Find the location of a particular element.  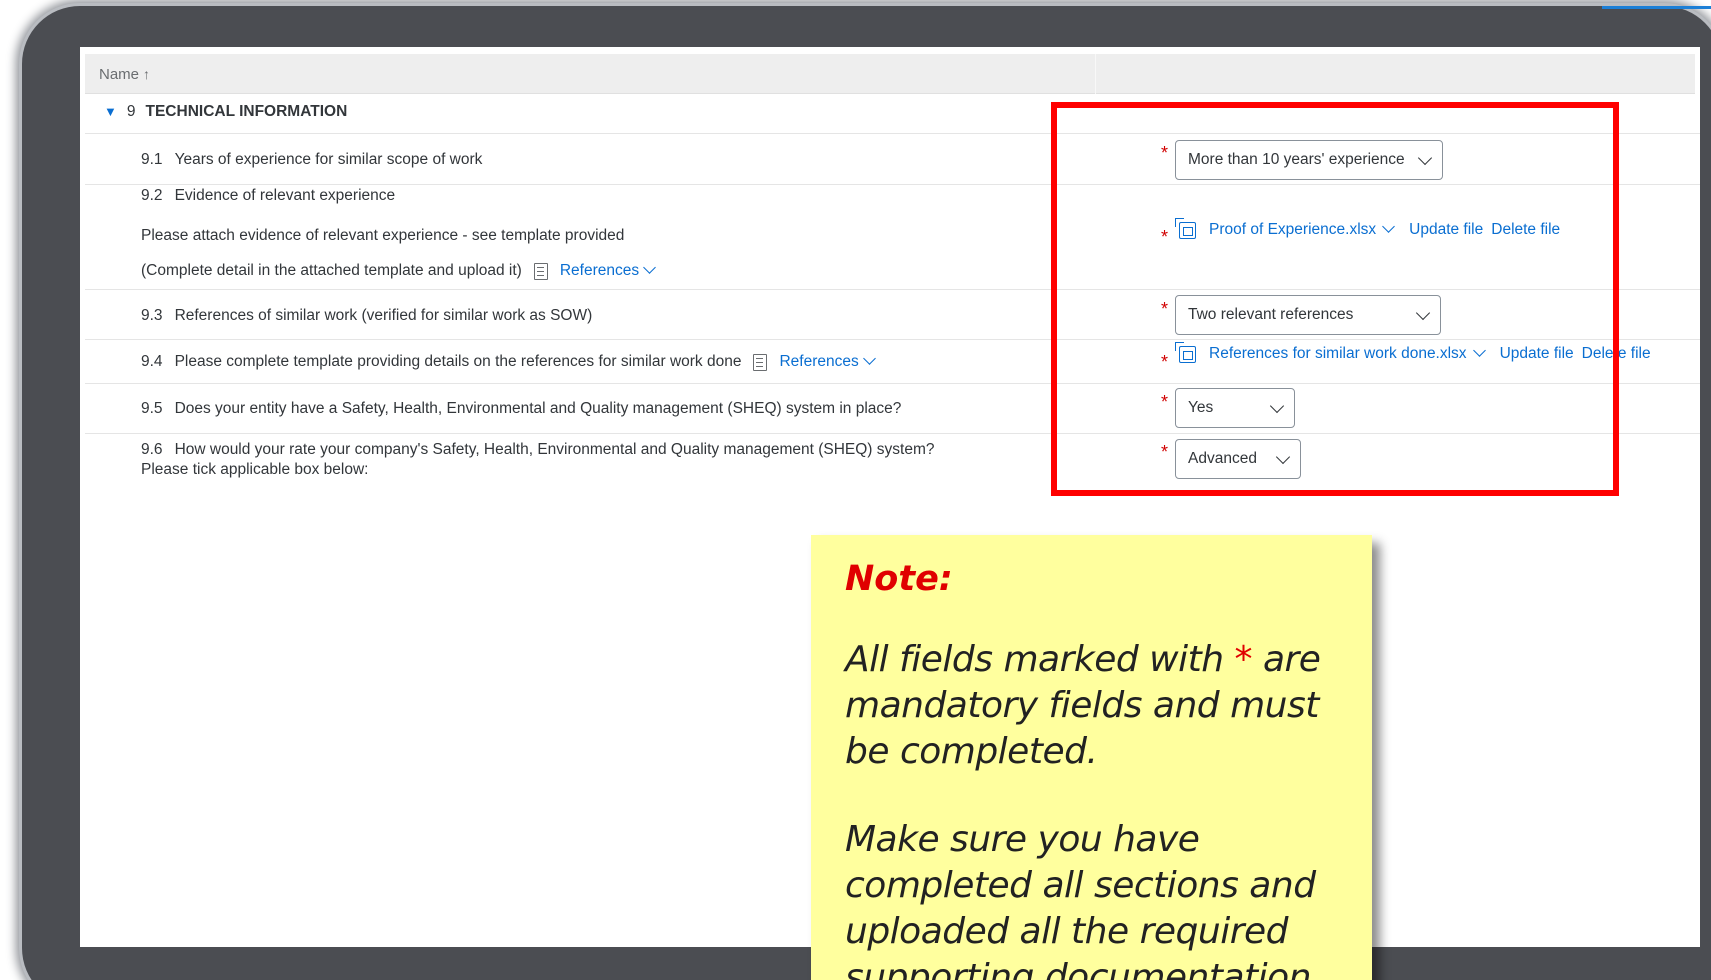

question-number: 9.5 is located at coordinates (152, 408).